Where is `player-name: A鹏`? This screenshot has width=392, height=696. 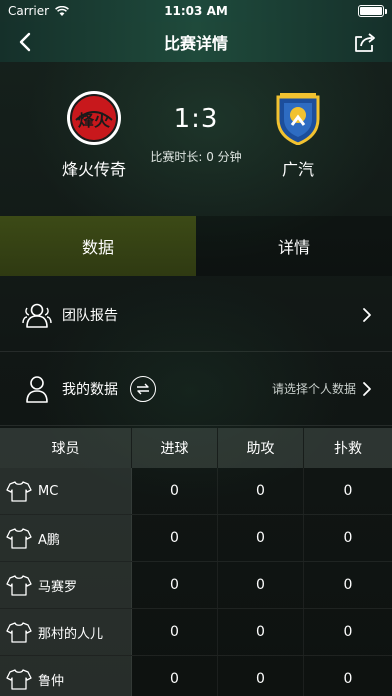
player-name: A鹏 is located at coordinates (49, 540).